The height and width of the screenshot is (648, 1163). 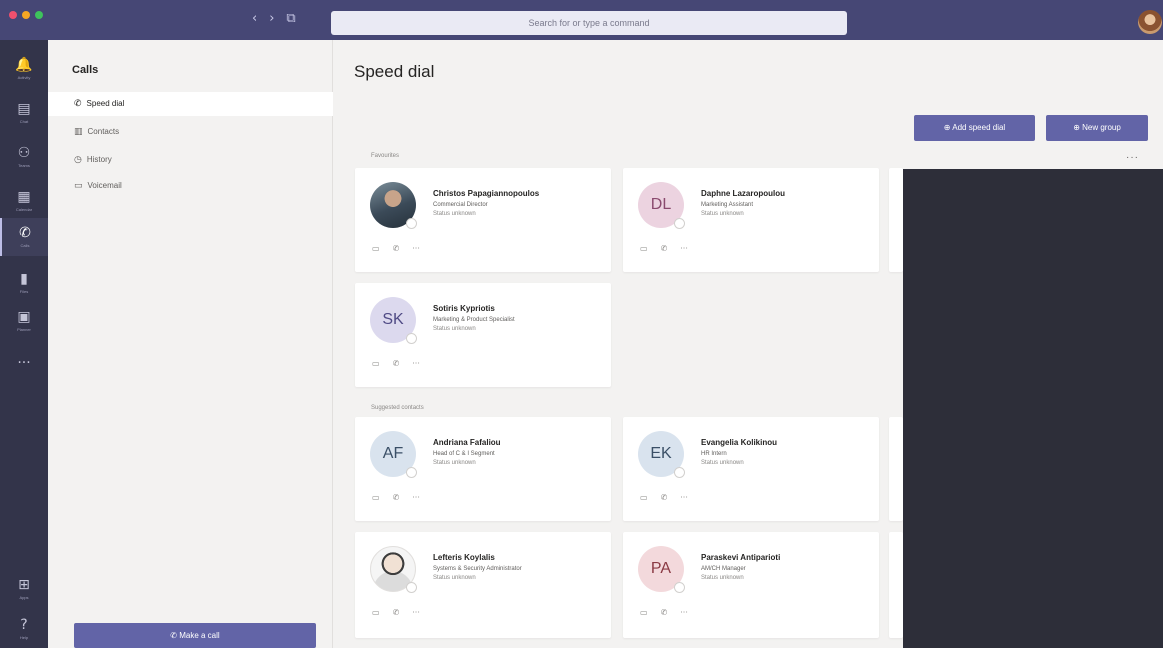 What do you see at coordinates (1132, 157) in the screenshot?
I see `more-options-icon: ···` at bounding box center [1132, 157].